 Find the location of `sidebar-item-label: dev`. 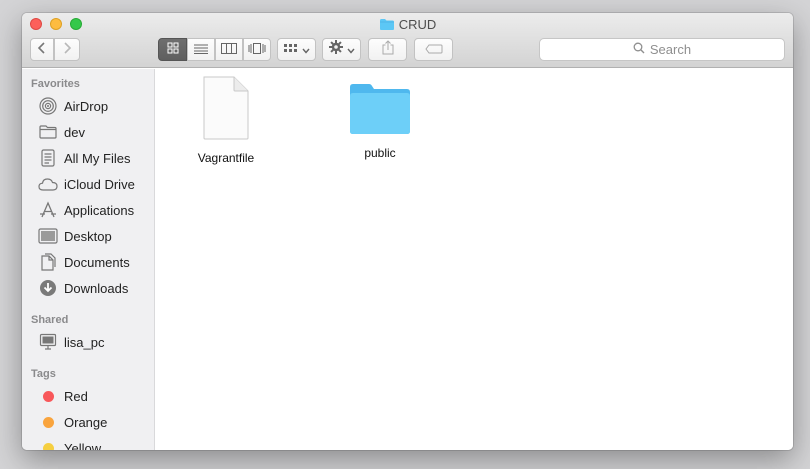

sidebar-item-label: dev is located at coordinates (74, 132).